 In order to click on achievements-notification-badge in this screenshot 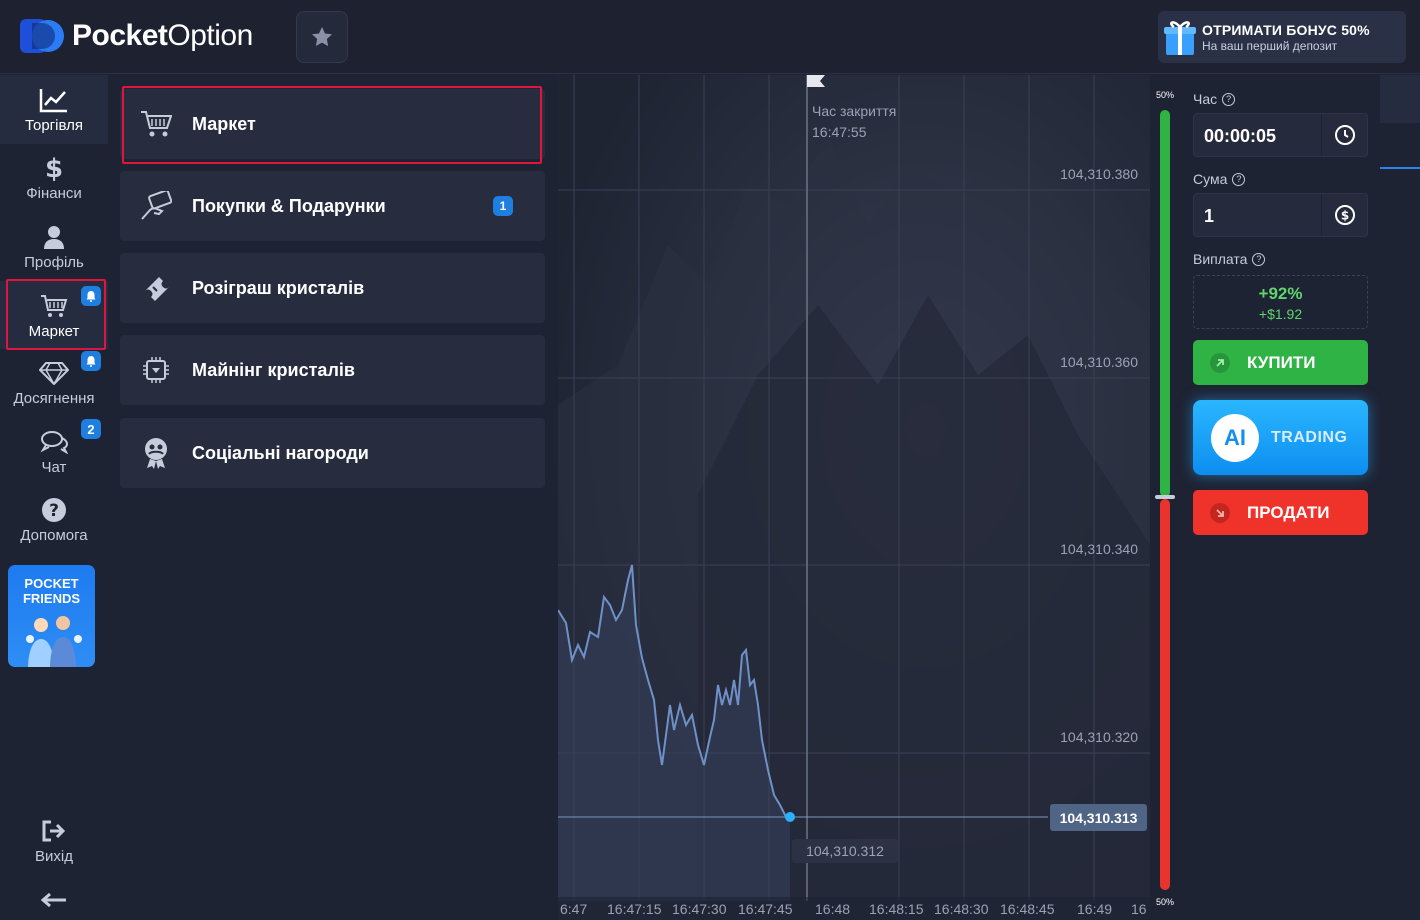, I will do `click(91, 361)`.